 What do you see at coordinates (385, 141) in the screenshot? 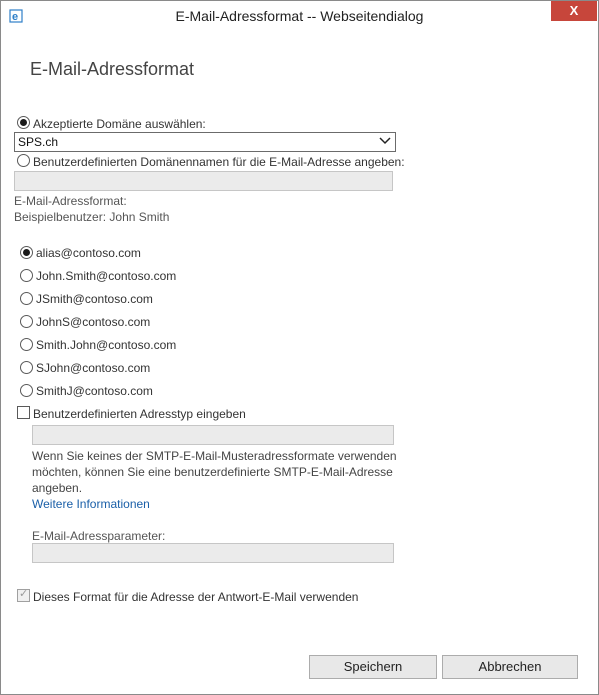
I see `chevron-down-icon` at bounding box center [385, 141].